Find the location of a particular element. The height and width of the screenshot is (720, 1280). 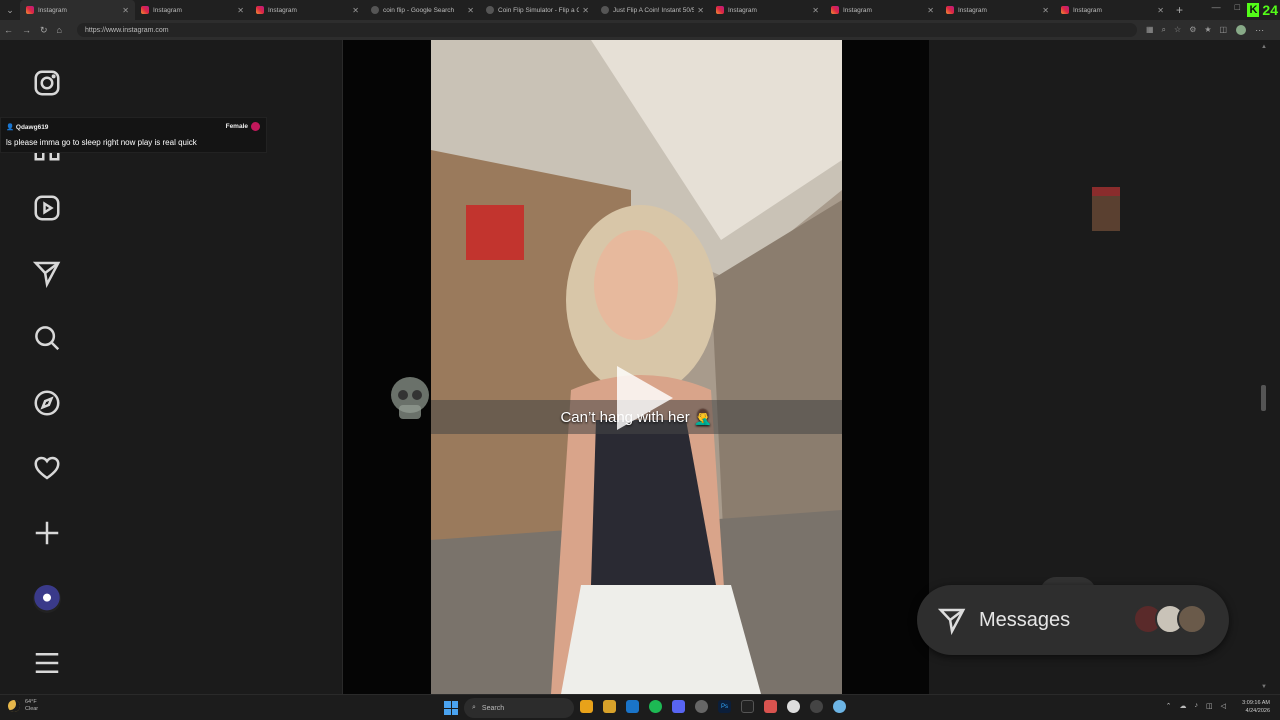

volume-icon: ◁ is located at coordinates (1223, 706).